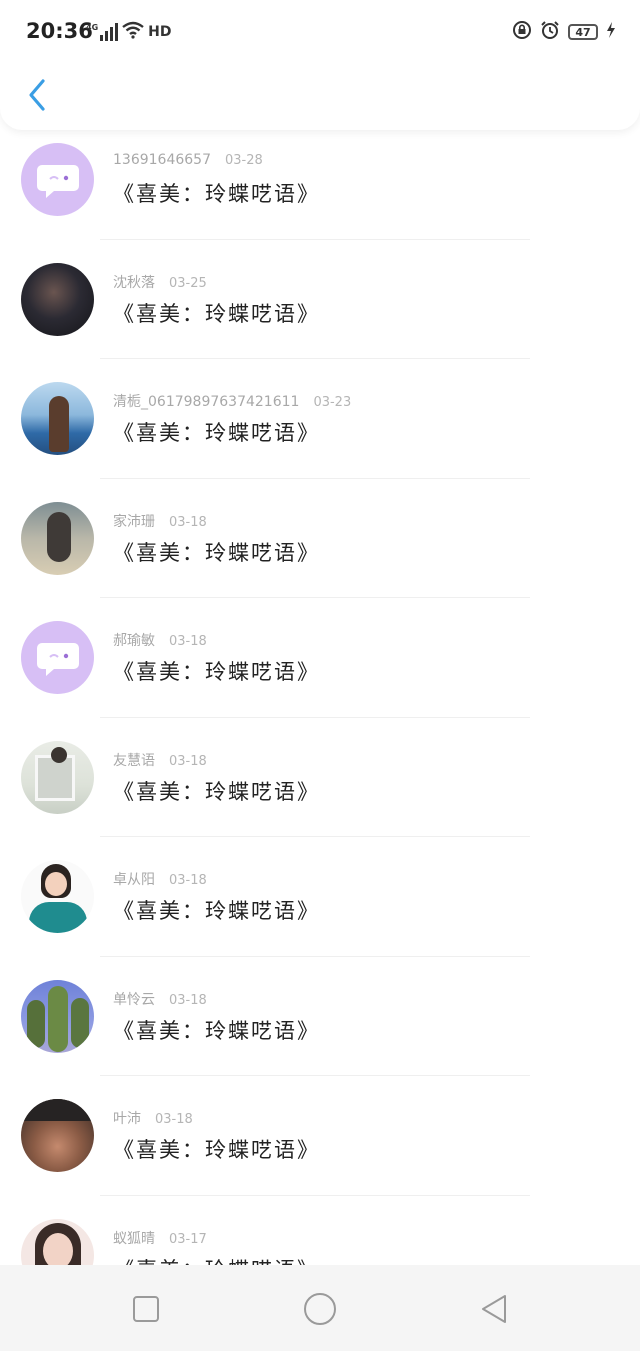 The height and width of the screenshot is (1351, 640). Describe the element at coordinates (134, 761) in the screenshot. I see `author-name: 友慧语` at that location.